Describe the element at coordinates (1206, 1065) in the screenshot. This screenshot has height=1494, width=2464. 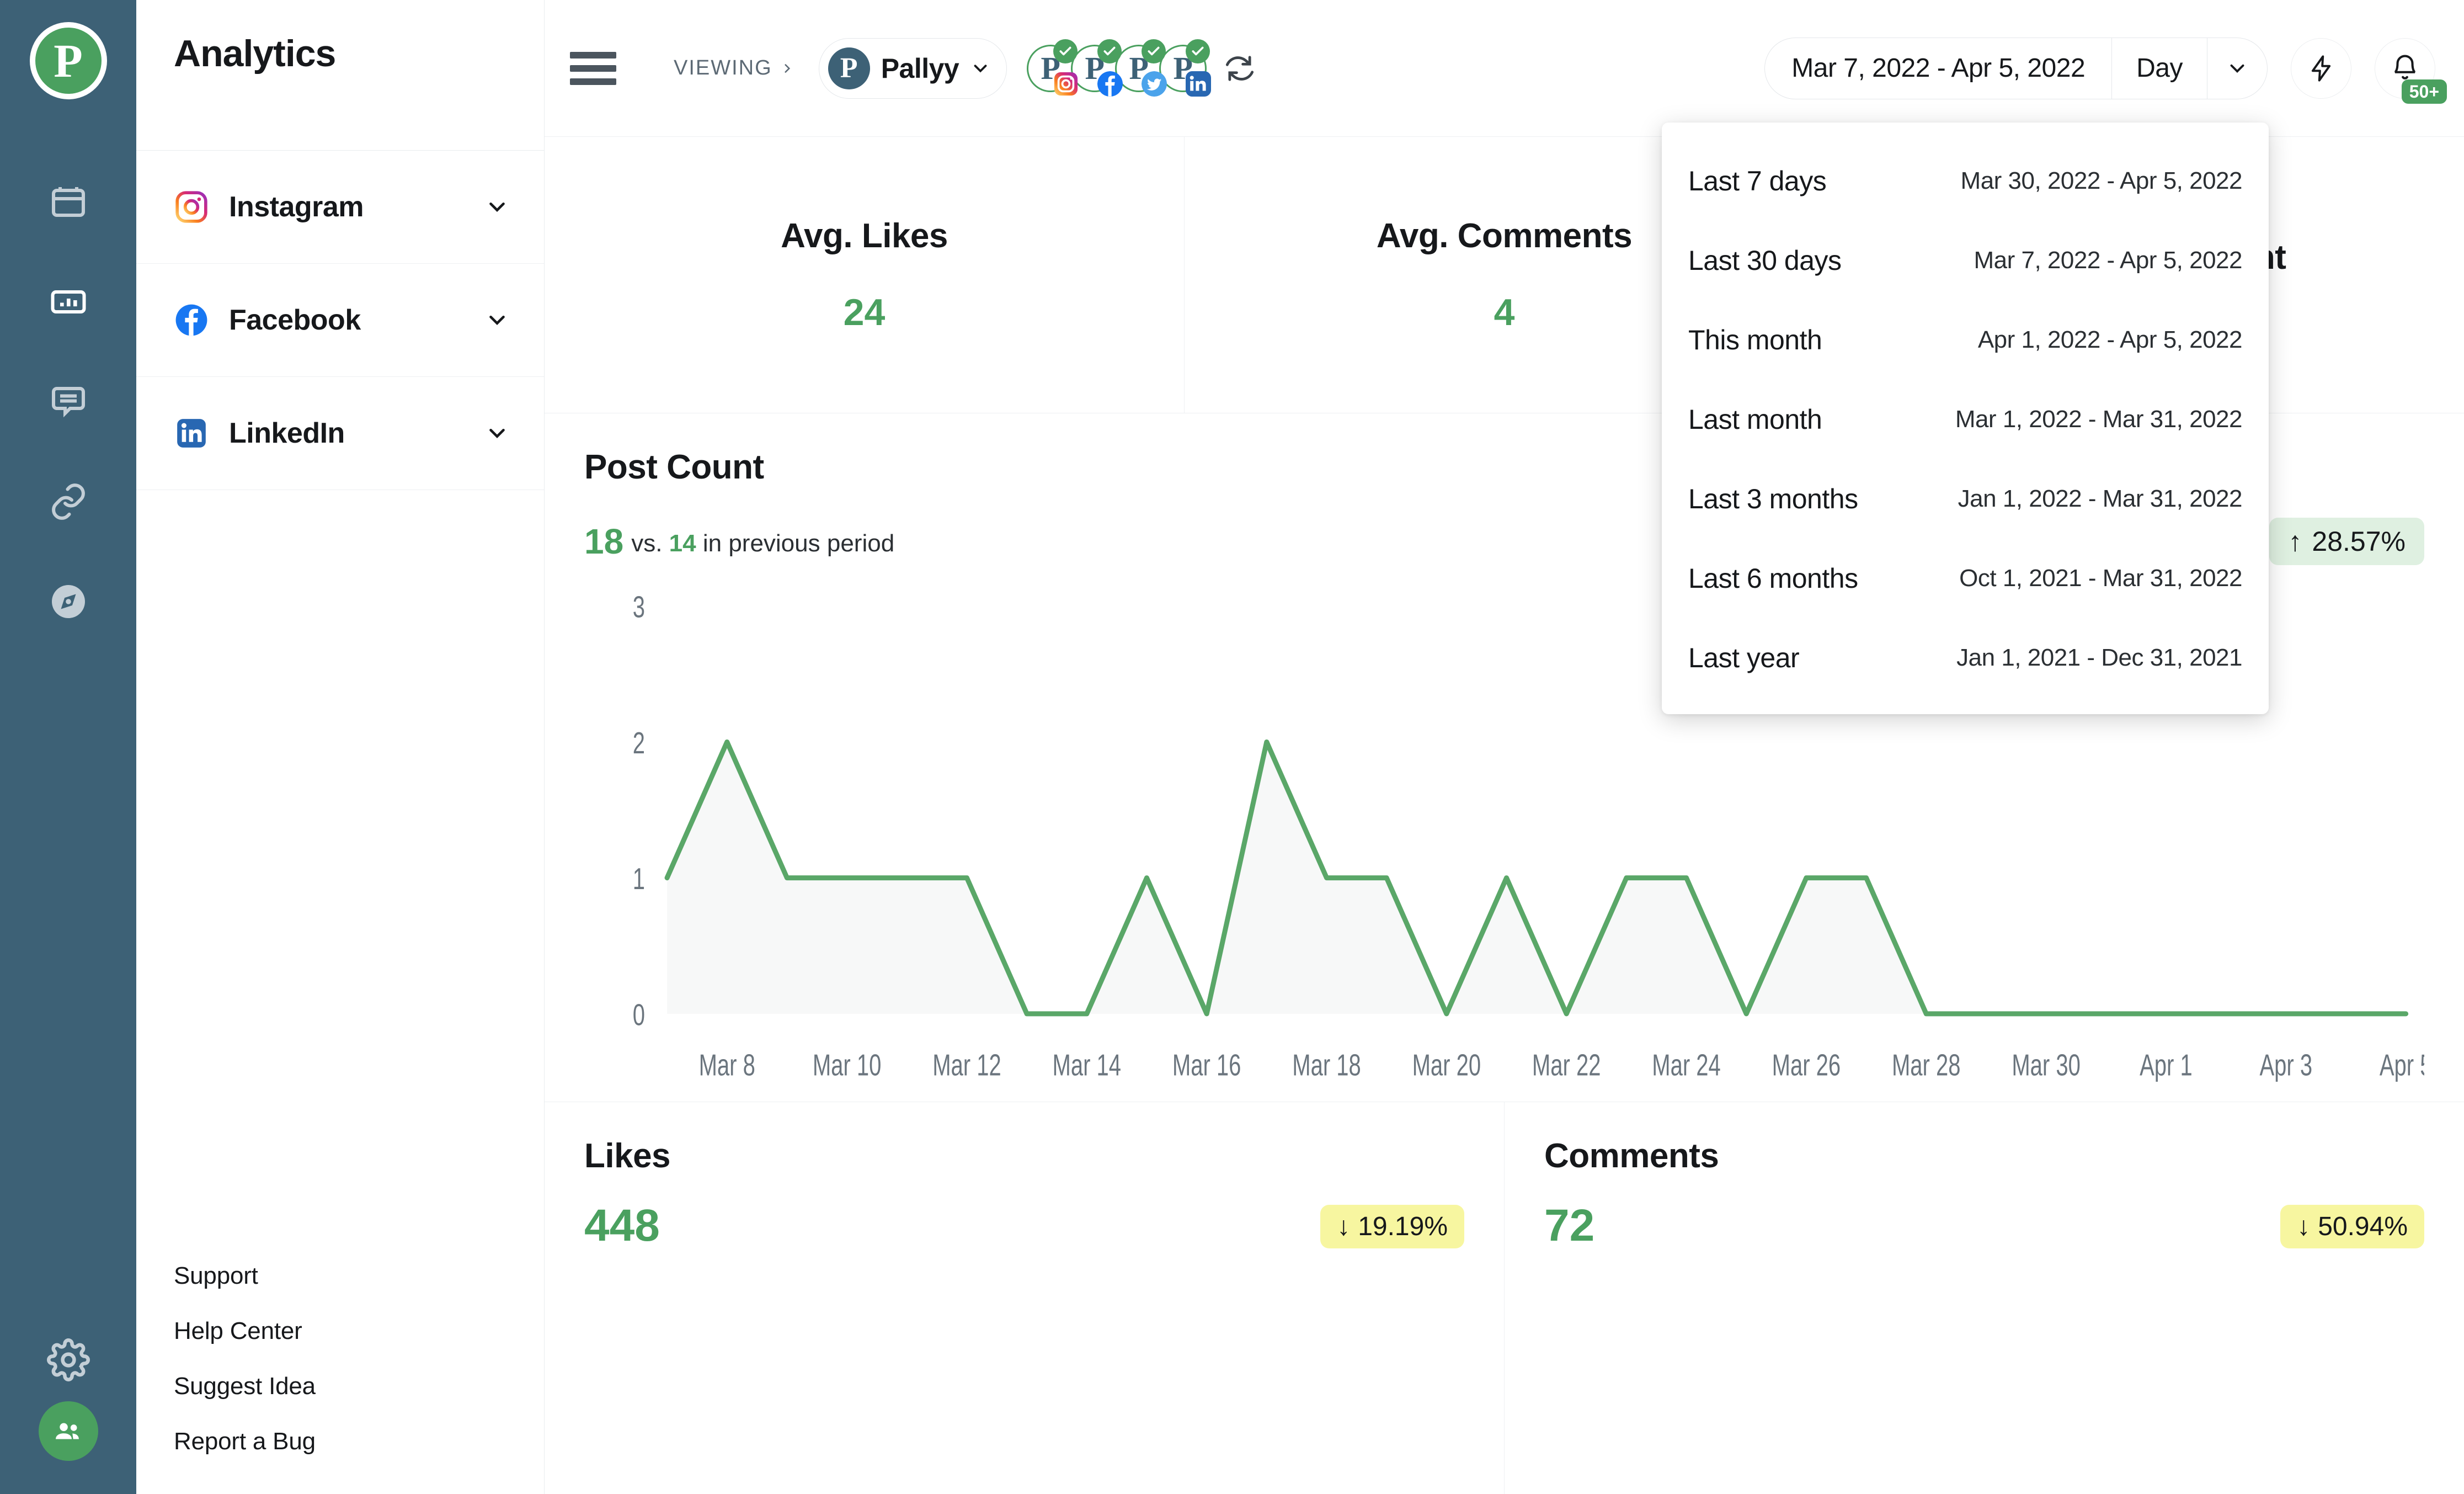
I see `x-axis-tick: Mar 16` at that location.